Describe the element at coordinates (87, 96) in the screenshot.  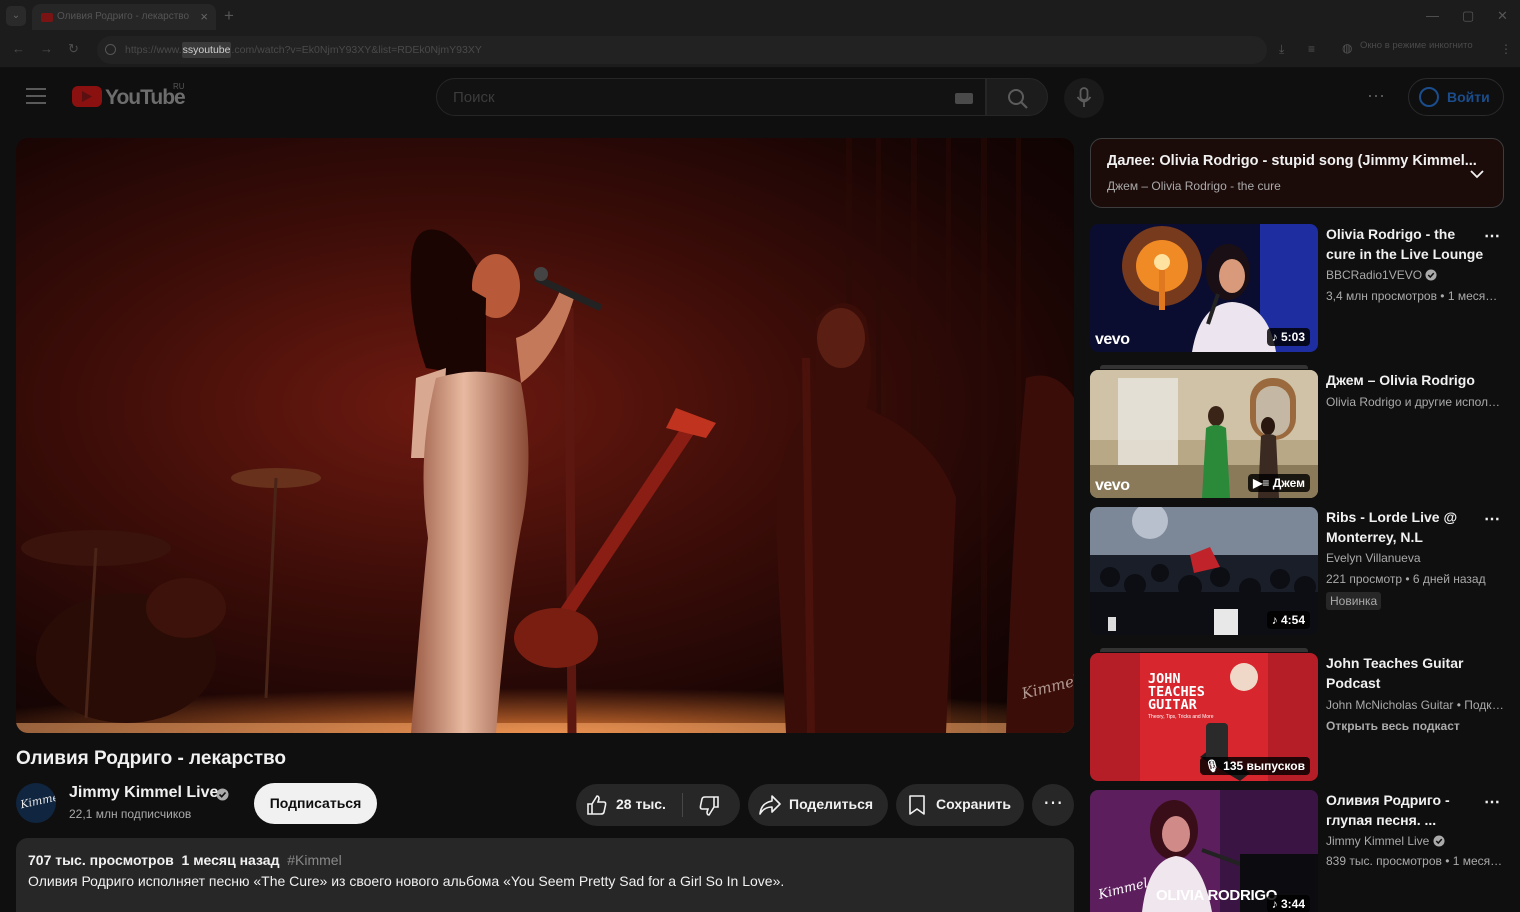
I see `youtube-logo-icon` at that location.